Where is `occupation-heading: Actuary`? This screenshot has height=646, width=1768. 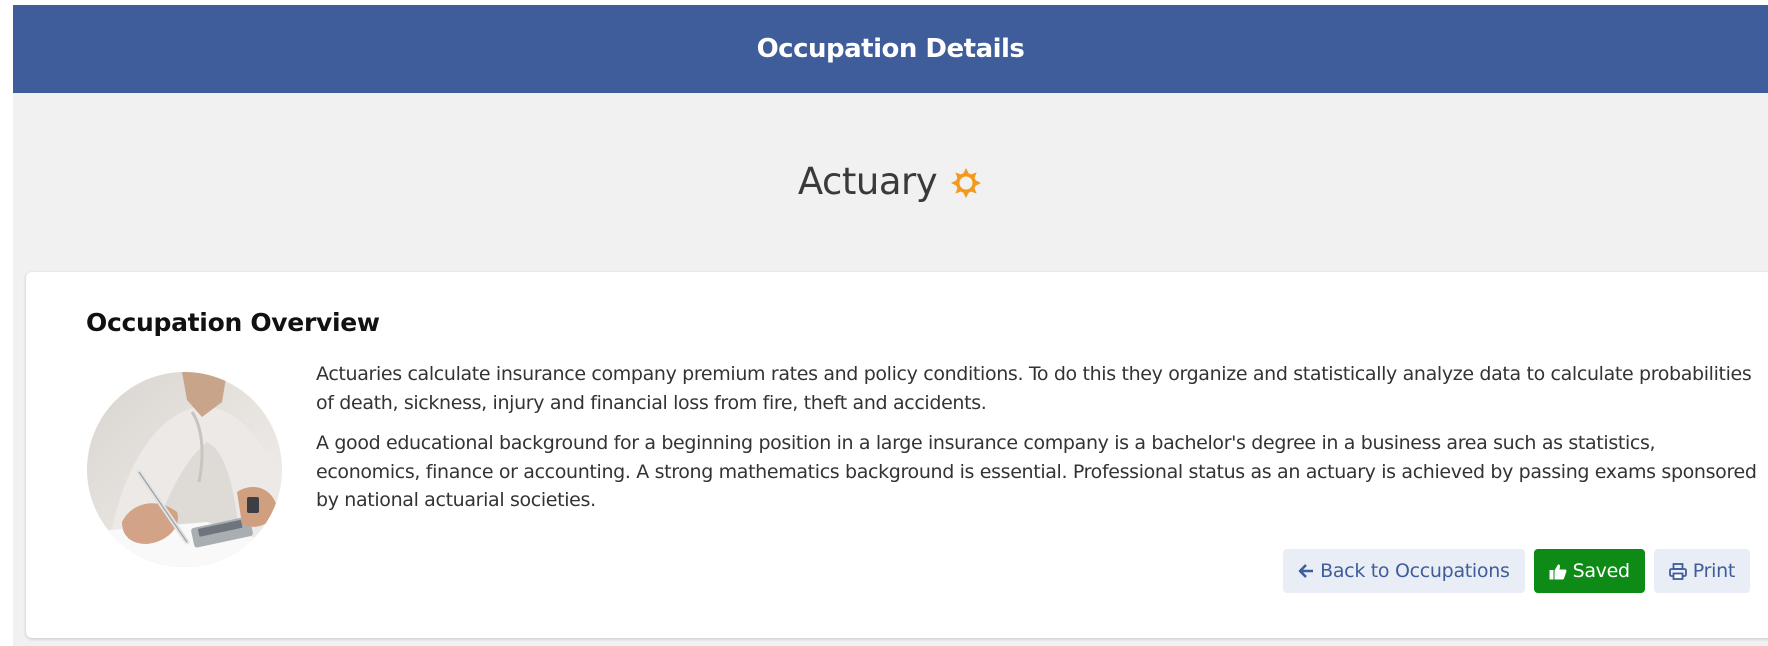
occupation-heading: Actuary is located at coordinates (890, 181).